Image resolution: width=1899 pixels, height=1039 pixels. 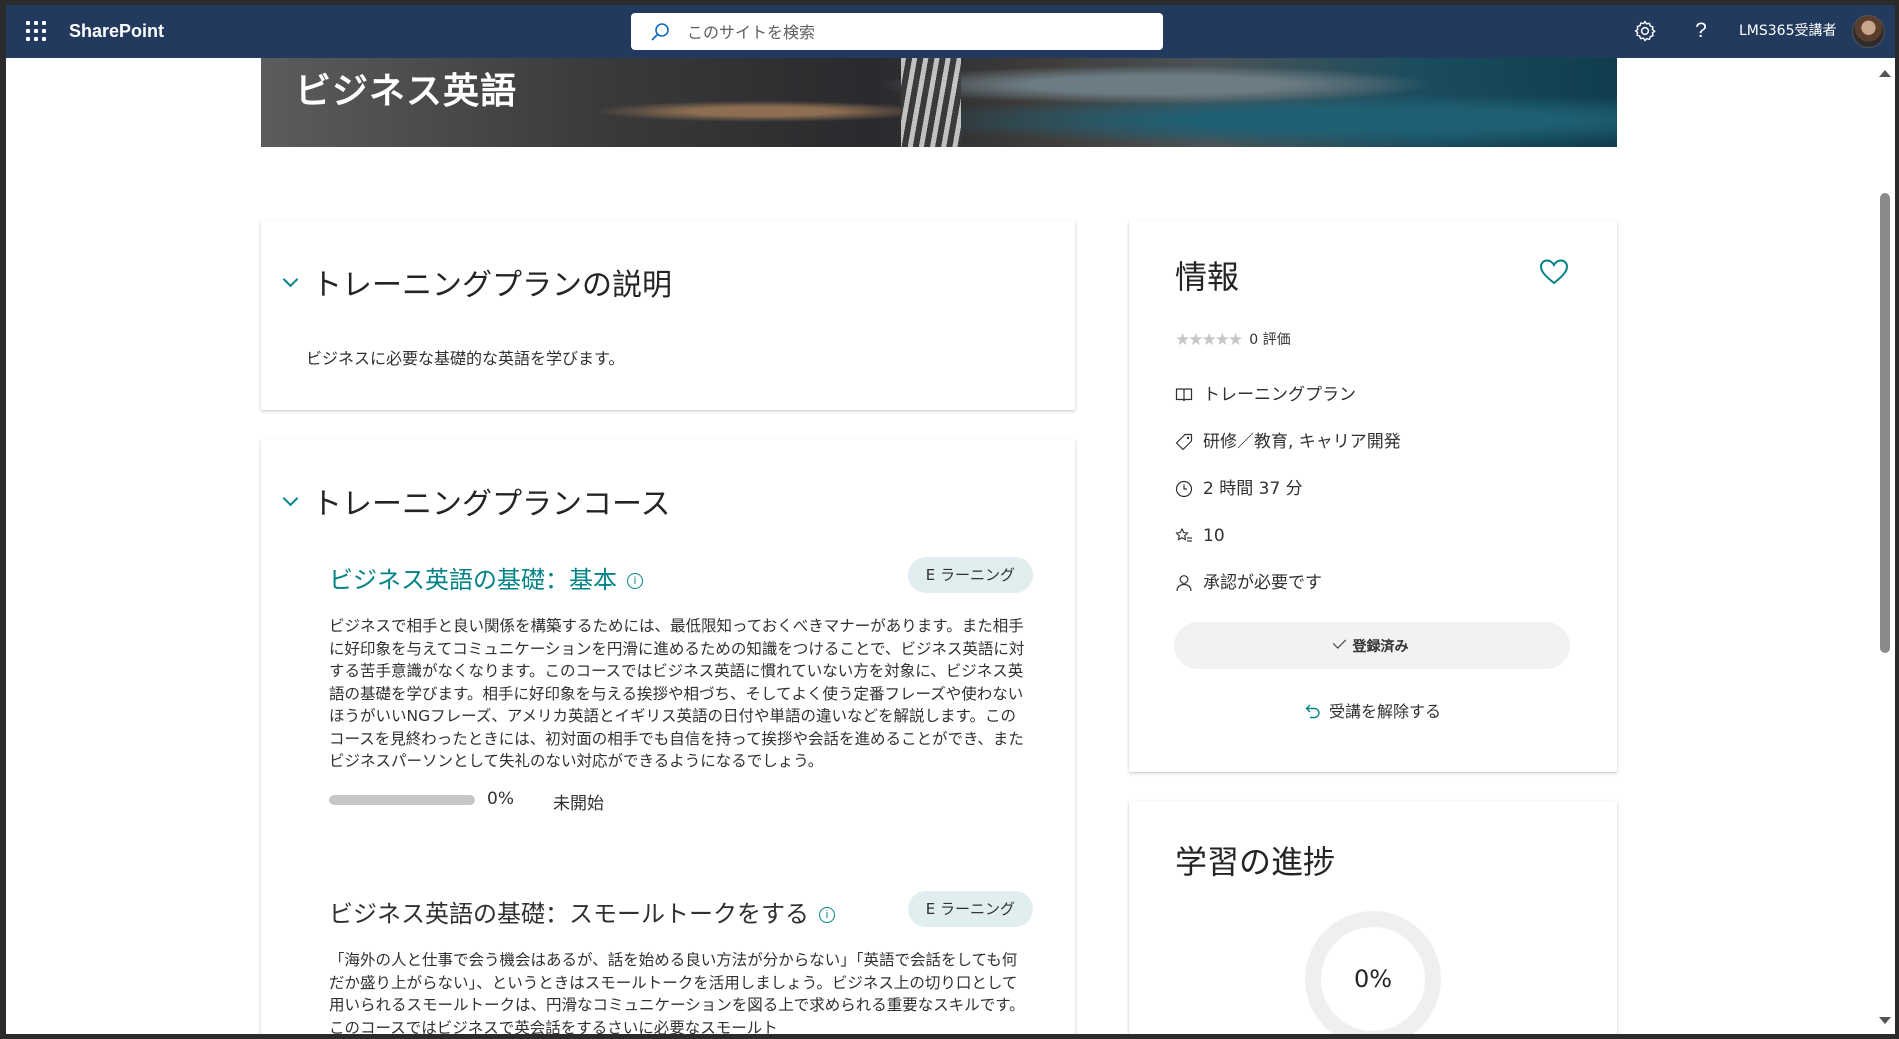 What do you see at coordinates (465, 358) in the screenshot?
I see `description-text: ビジネスに必要な基礎的な英語を学びます。` at bounding box center [465, 358].